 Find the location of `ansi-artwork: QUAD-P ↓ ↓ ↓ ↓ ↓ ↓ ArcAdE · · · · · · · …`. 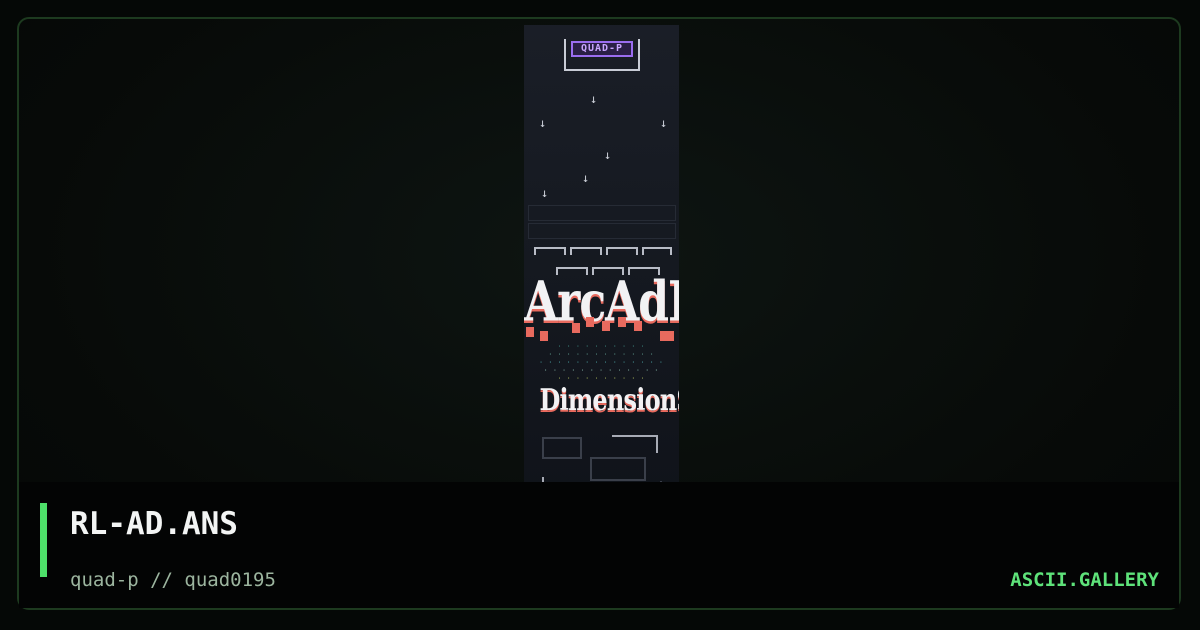

ansi-artwork: QUAD-P ↓ ↓ ↓ ↓ ↓ ↓ ArcAdE · · · · · · · … is located at coordinates (601, 263).